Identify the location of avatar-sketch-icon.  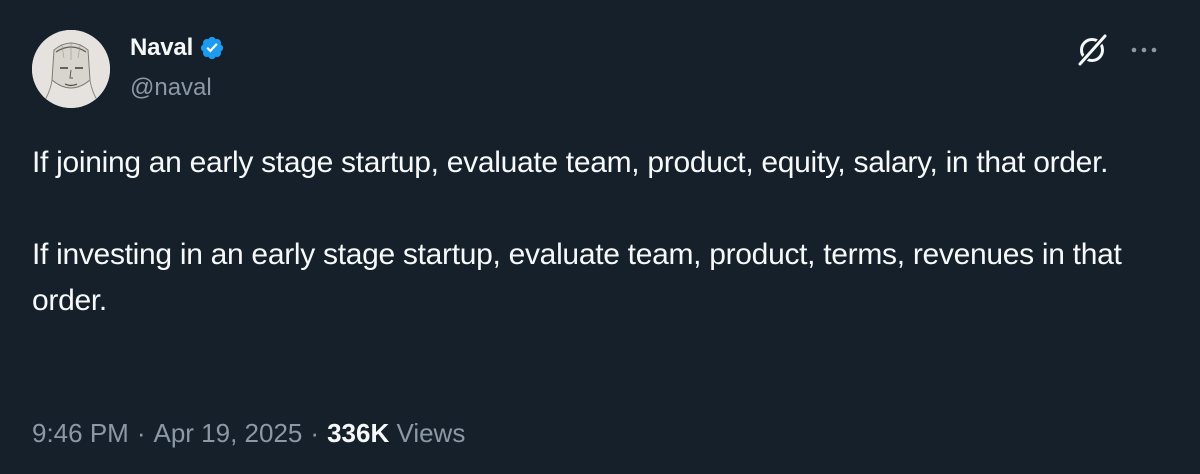
(71, 69).